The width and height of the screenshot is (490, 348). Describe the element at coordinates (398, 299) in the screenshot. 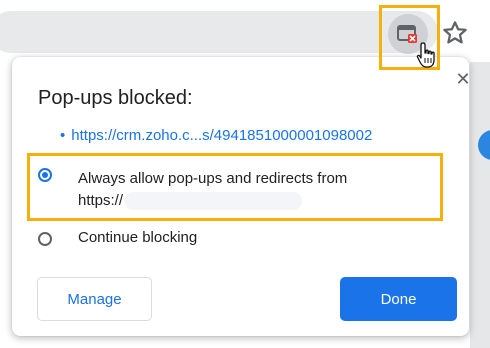

I see `done-button: Done` at that location.